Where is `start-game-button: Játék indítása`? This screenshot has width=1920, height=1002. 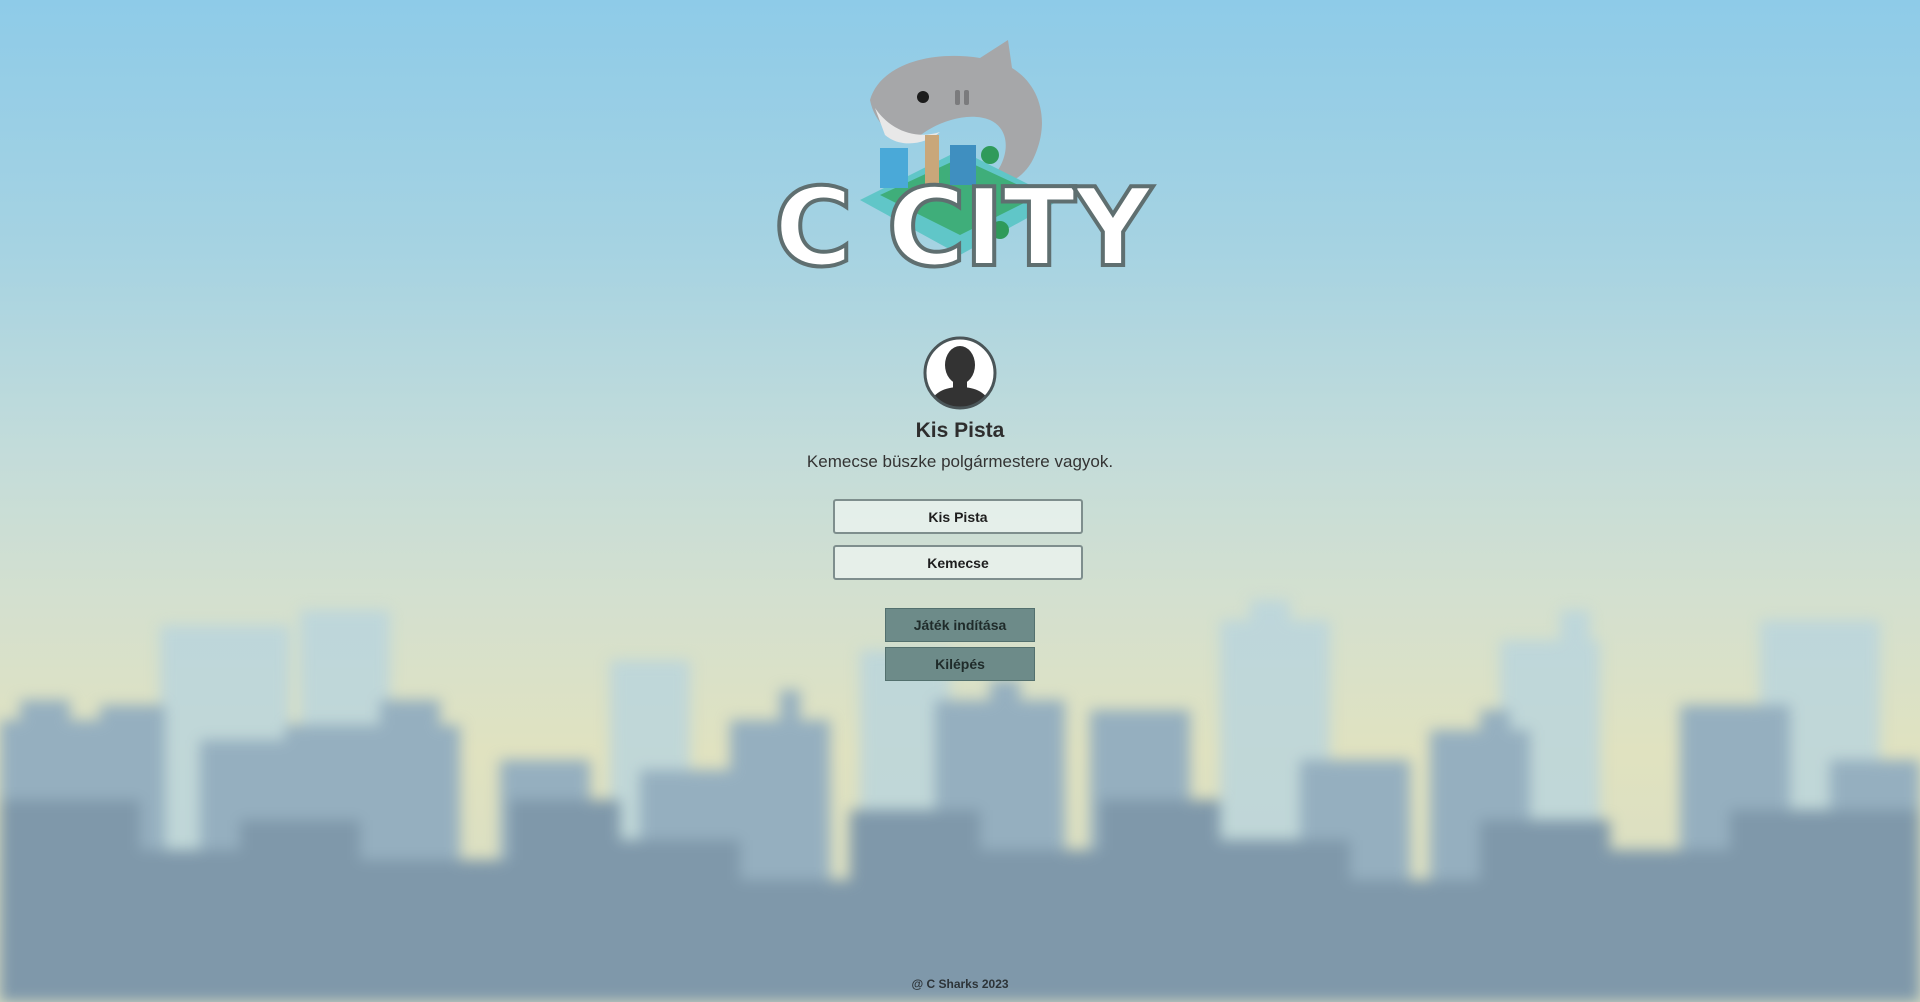 start-game-button: Játék indítása is located at coordinates (960, 625).